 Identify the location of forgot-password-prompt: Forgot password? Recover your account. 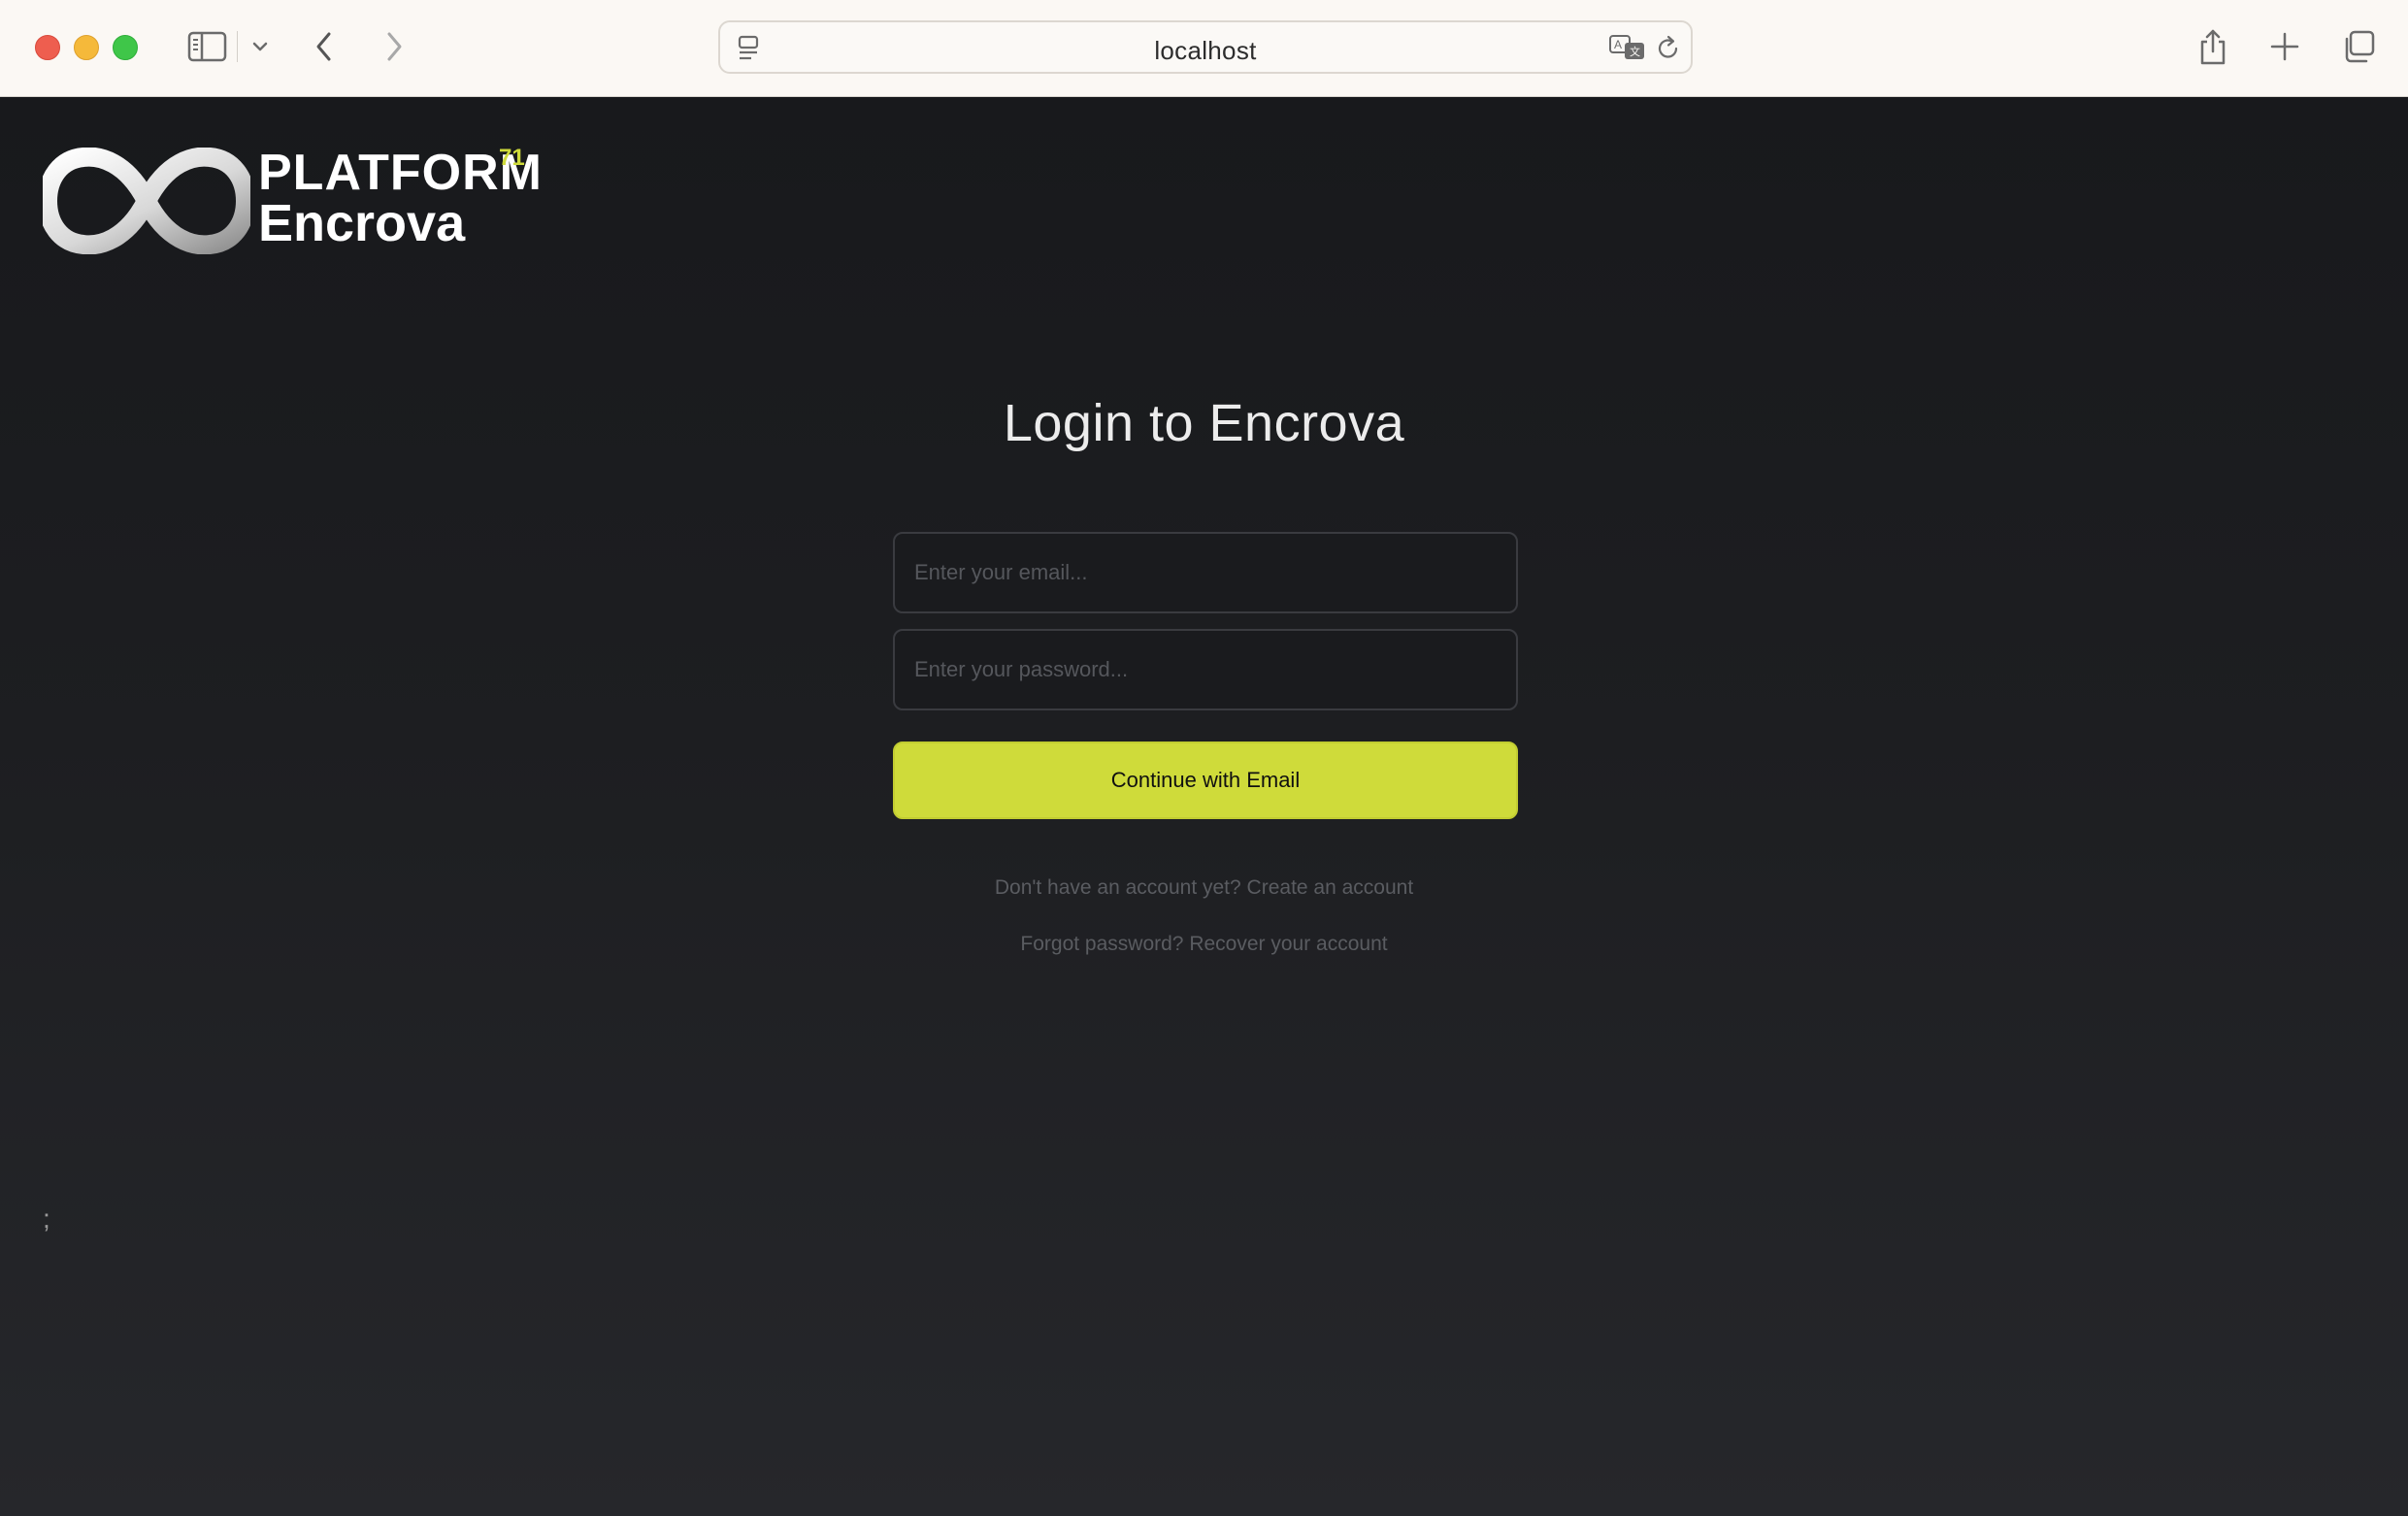
(1204, 945).